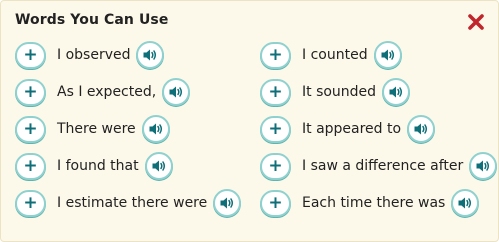  I want to click on phrase-row: + I saw a difference after, so click(379, 166).